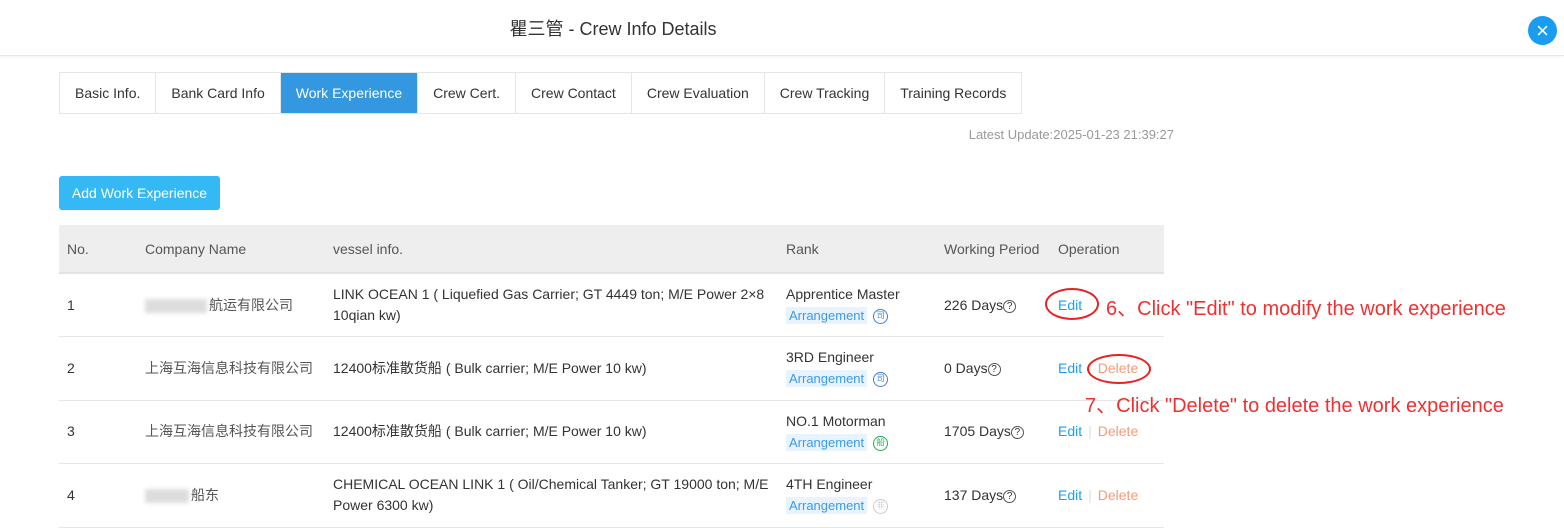 This screenshot has width=1564, height=528. Describe the element at coordinates (1072, 304) in the screenshot. I see `annotation-edit-circle` at that location.